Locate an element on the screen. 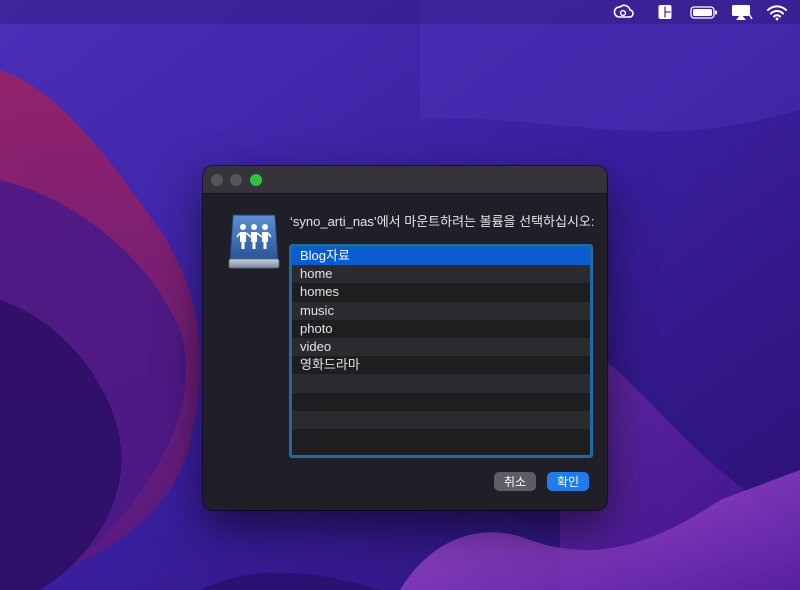  battery-icon is located at coordinates (704, 12).